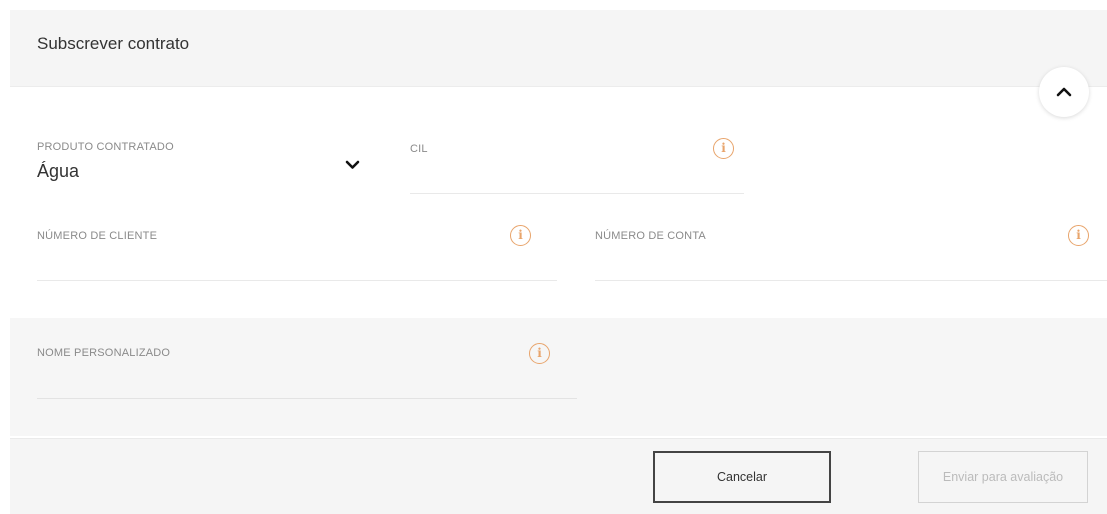 Image resolution: width=1107 pixels, height=514 pixels. I want to click on nome-personalizado-info-icon: i, so click(539, 353).